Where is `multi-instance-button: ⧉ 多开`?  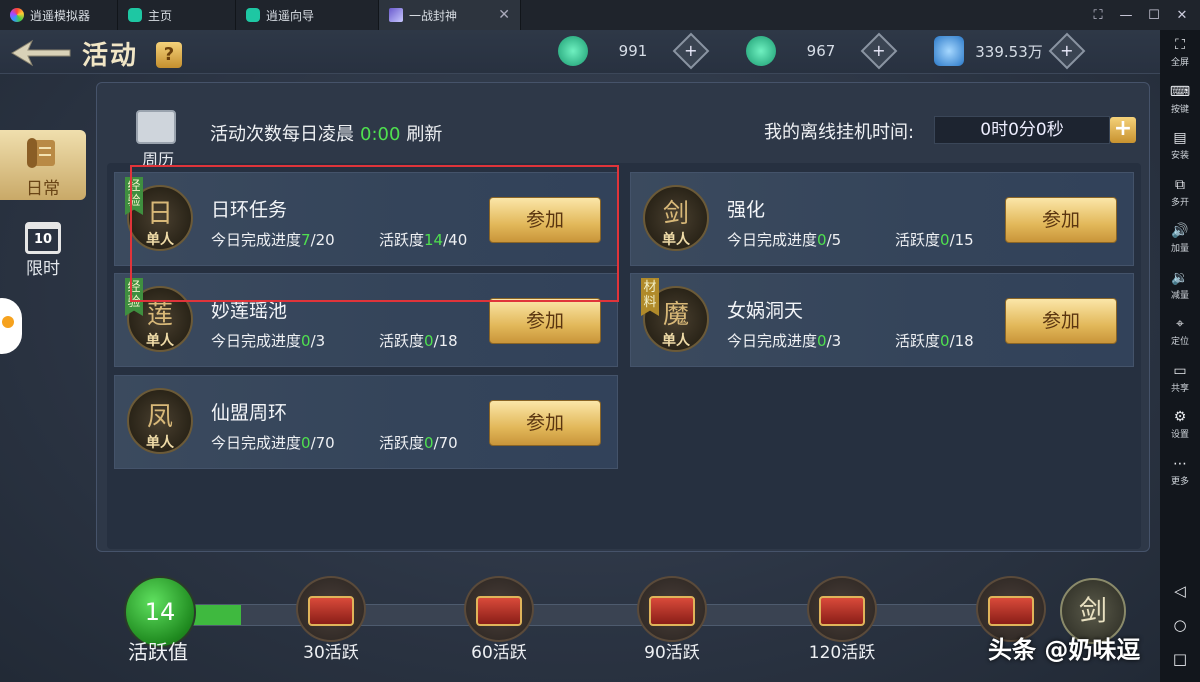
multi-instance-button: ⧉ 多开 is located at coordinates (1180, 193).